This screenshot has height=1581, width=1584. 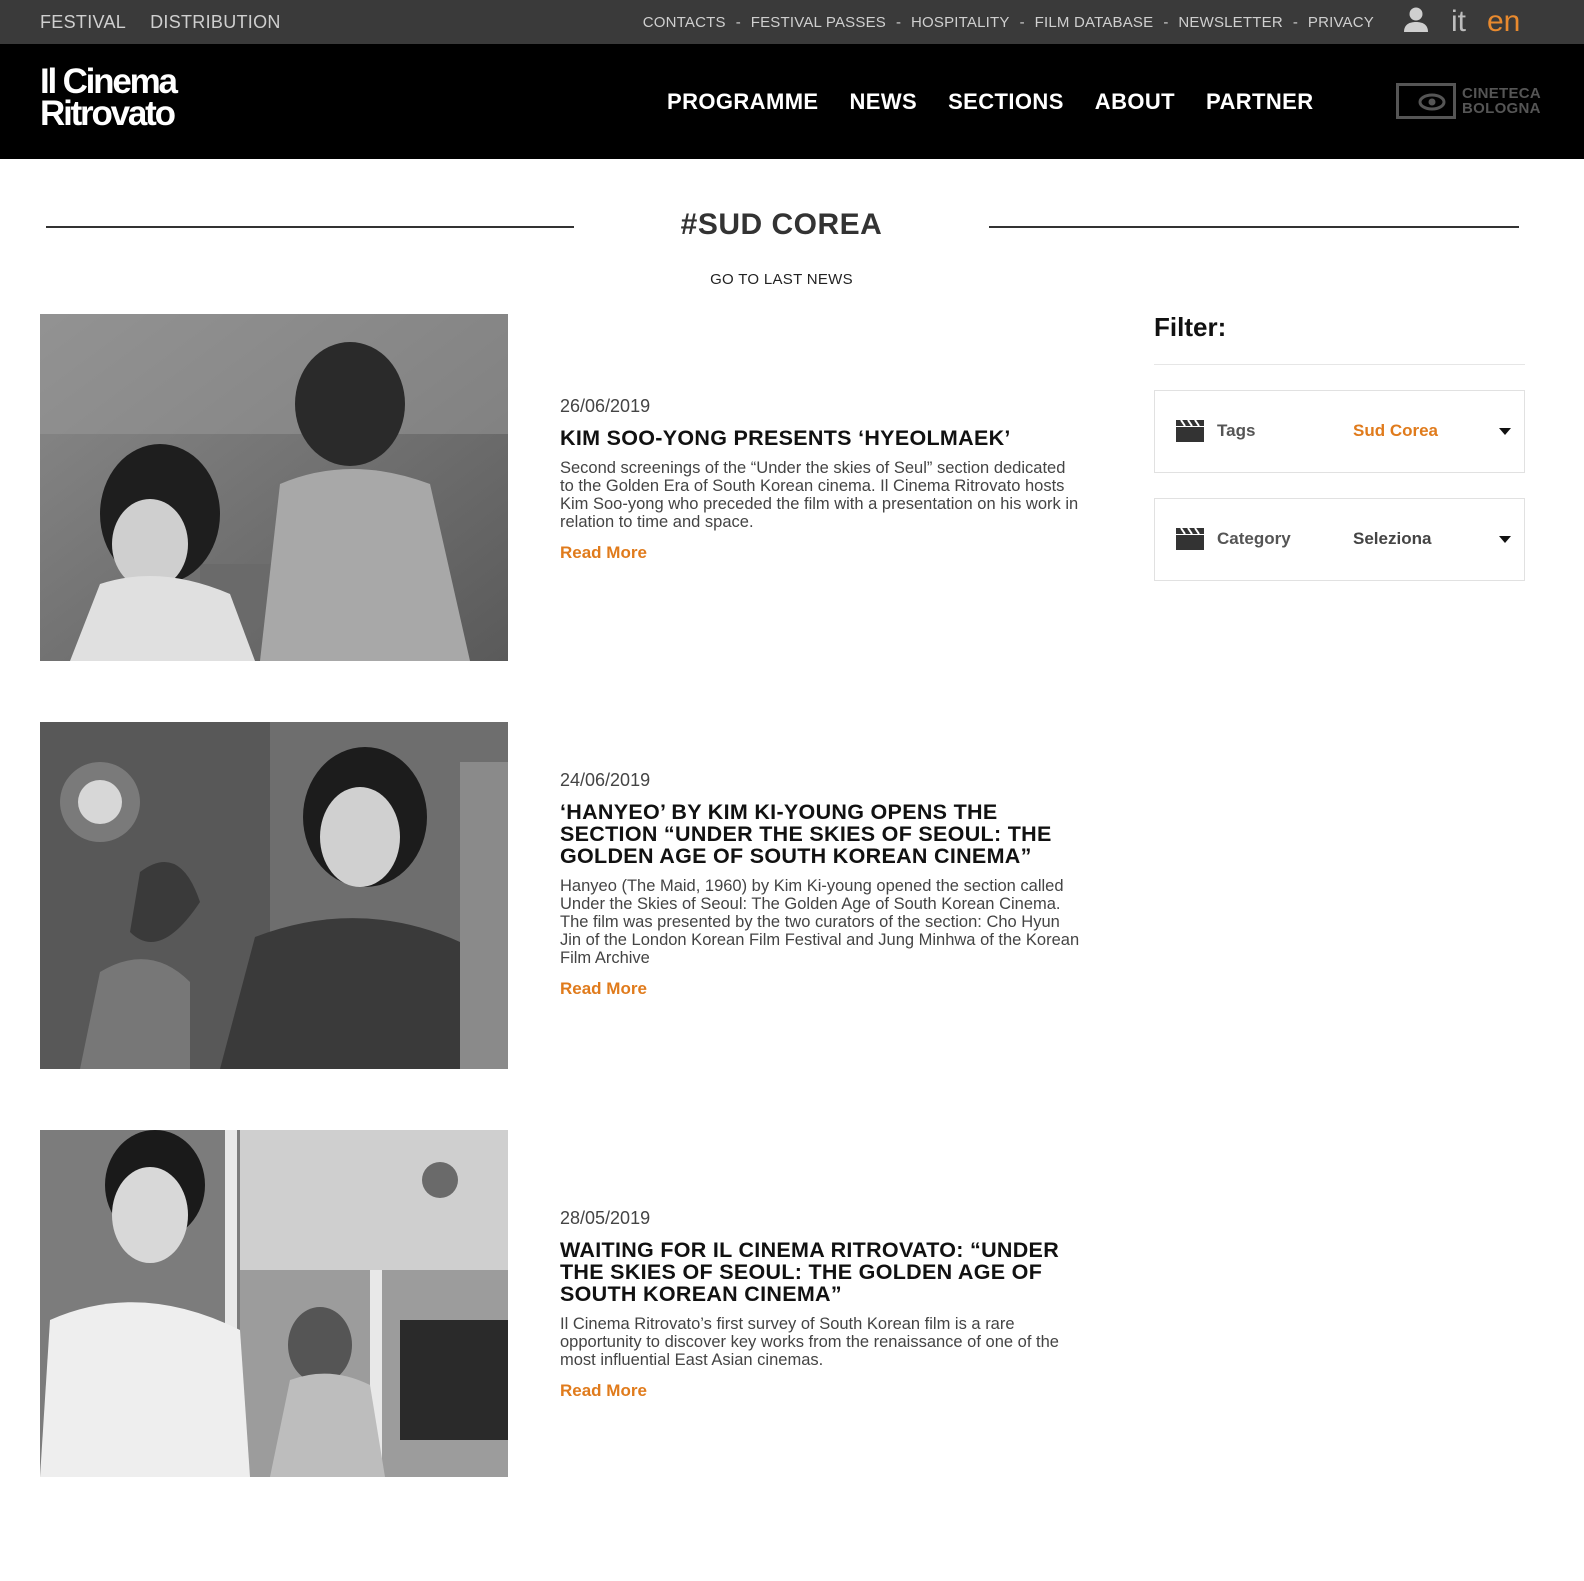 What do you see at coordinates (1230, 22) in the screenshot?
I see `newsletter-link: NEWSLETTER` at bounding box center [1230, 22].